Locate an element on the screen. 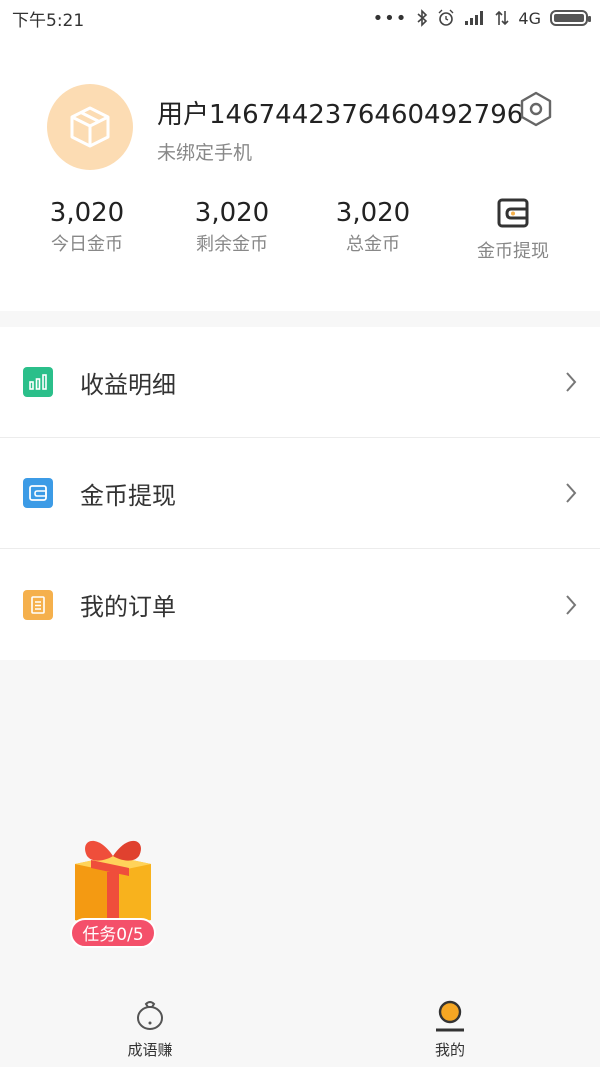  menu-item-label: 我的订单 is located at coordinates (128, 607).